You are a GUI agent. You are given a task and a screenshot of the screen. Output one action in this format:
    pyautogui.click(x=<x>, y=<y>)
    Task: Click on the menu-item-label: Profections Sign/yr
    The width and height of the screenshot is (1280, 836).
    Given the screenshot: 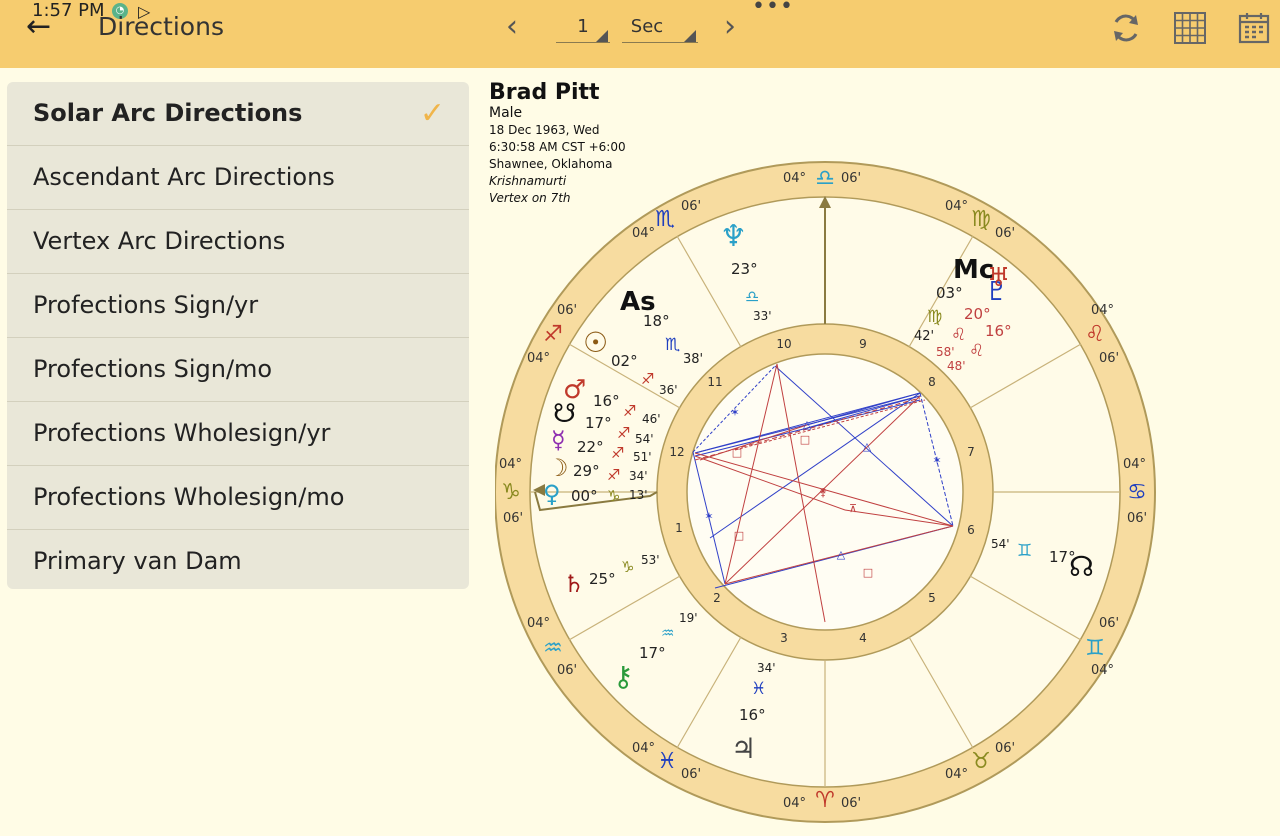 What is the action you would take?
    pyautogui.click(x=146, y=305)
    